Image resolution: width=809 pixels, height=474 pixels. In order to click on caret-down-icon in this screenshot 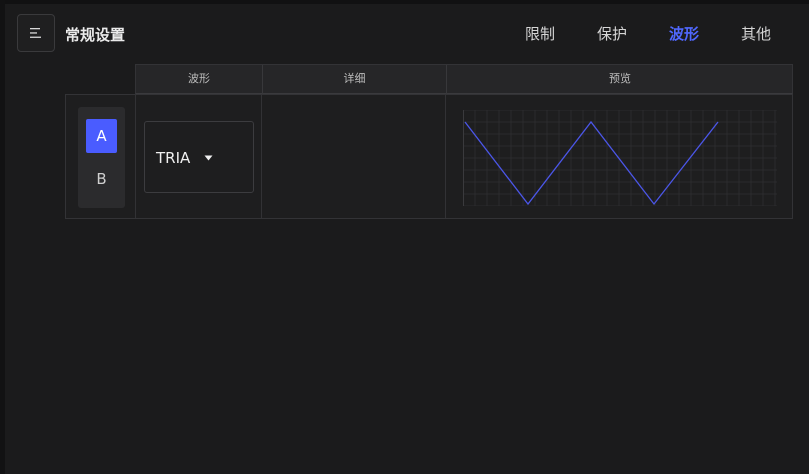, I will do `click(208, 158)`.